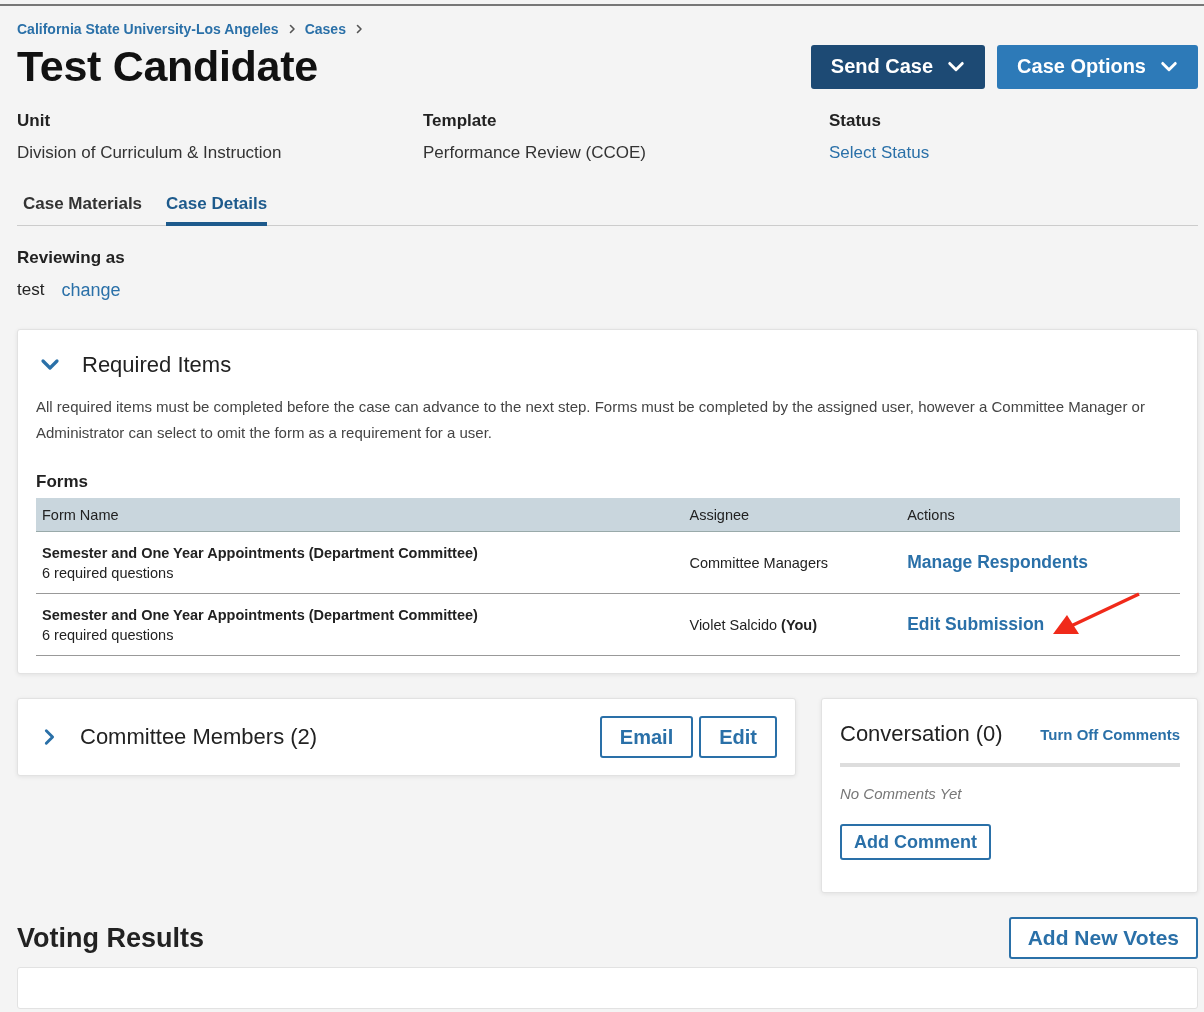 The image size is (1204, 1012). I want to click on outline-button: Email, so click(646, 737).